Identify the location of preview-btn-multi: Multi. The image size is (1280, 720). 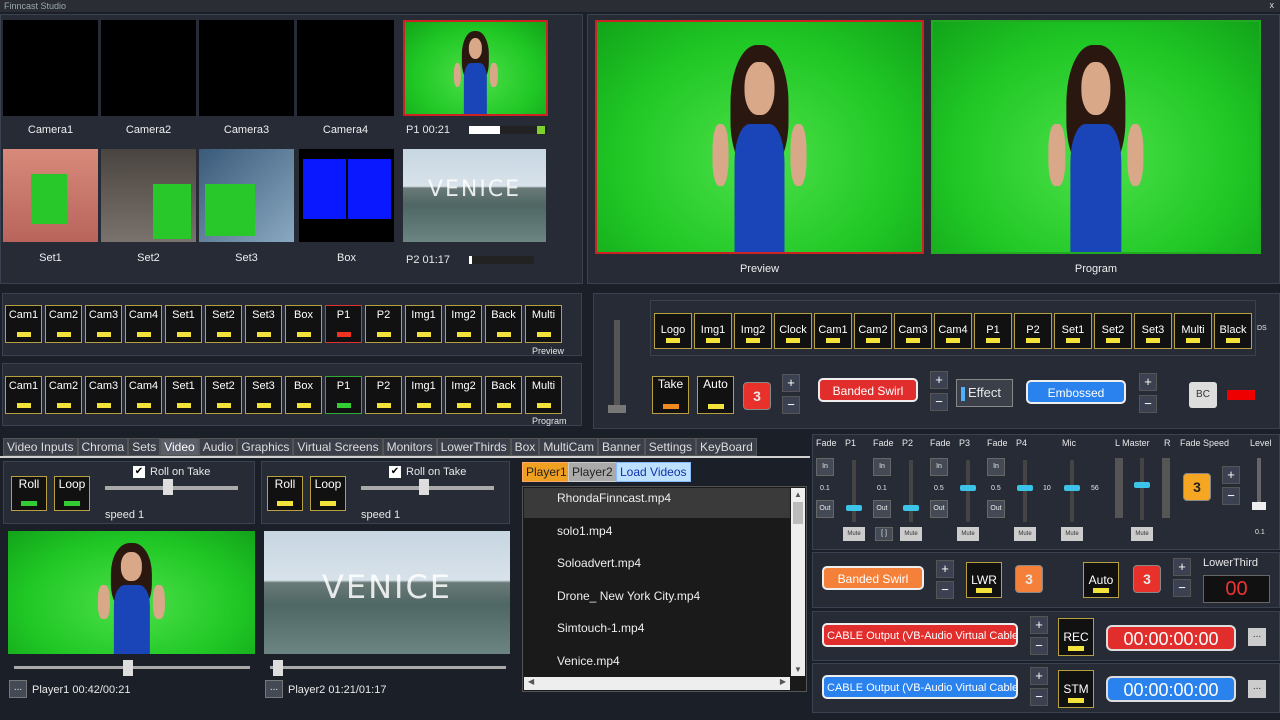
(543, 324).